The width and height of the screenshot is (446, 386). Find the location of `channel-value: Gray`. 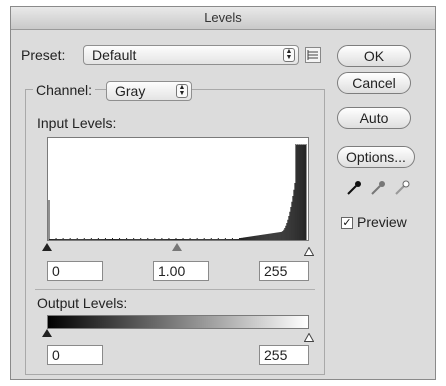

channel-value: Gray is located at coordinates (130, 91).